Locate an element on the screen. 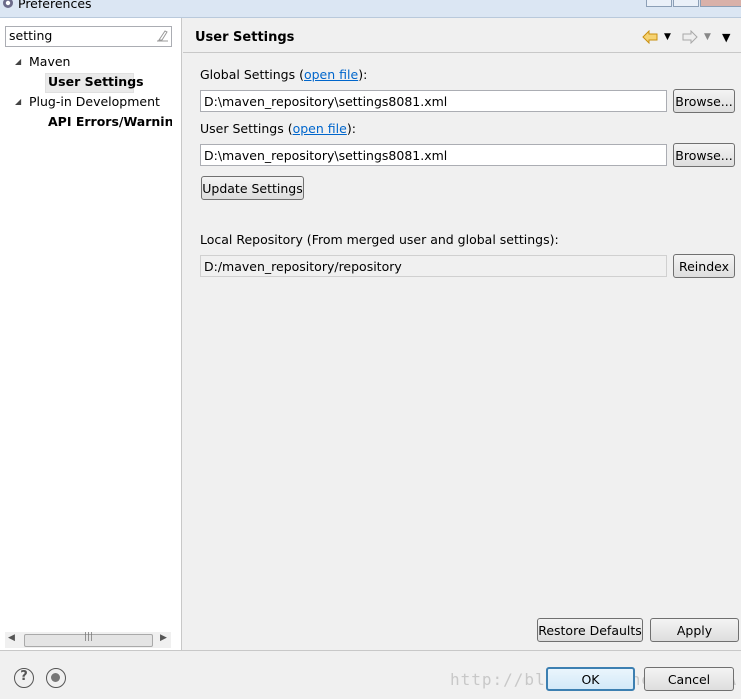 Image resolution: width=741 pixels, height=699 pixels. window-title: Preferences is located at coordinates (55, 5).